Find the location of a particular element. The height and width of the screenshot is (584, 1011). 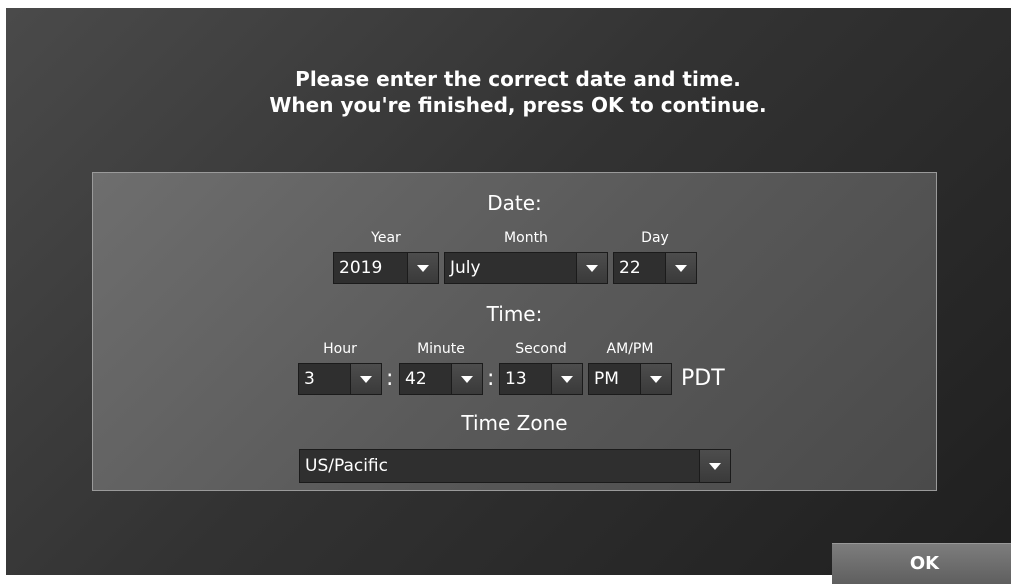

time-title: Time: is located at coordinates (514, 314).